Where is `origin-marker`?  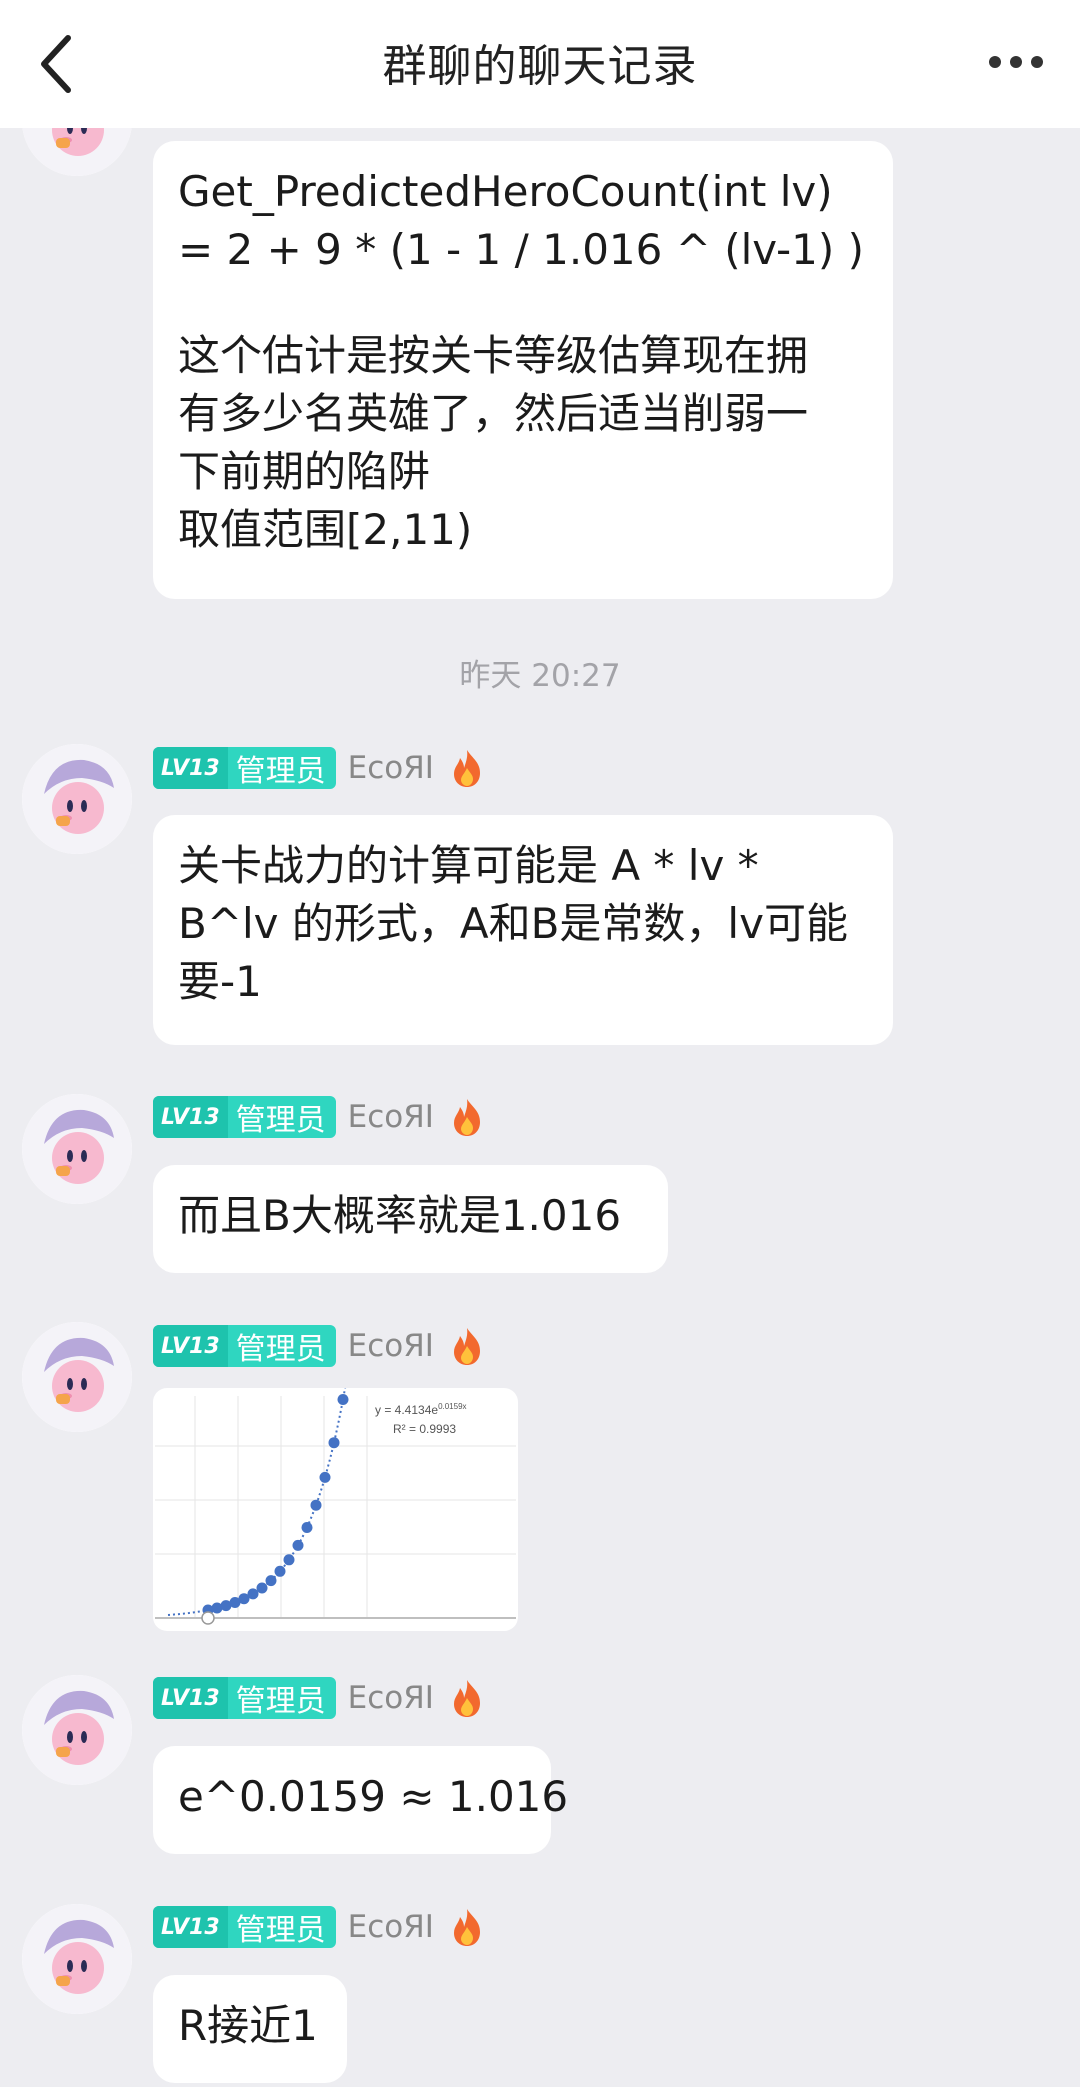
origin-marker is located at coordinates (208, 1618).